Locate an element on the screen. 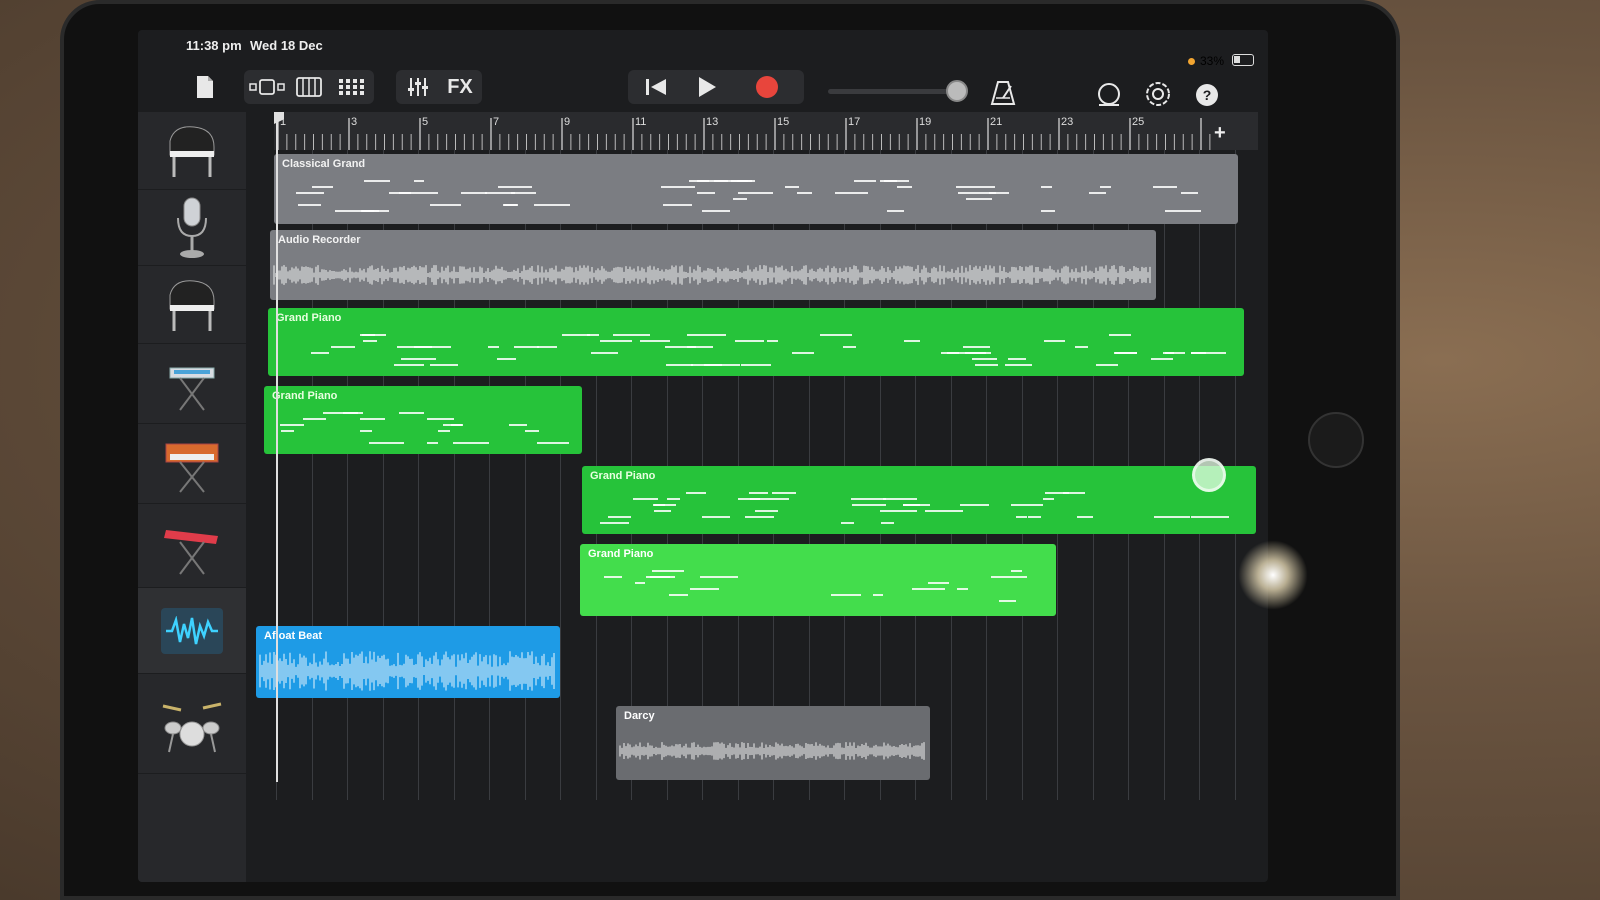 Image resolution: width=1600 pixels, height=900 pixels. transport-controls is located at coordinates (716, 87).